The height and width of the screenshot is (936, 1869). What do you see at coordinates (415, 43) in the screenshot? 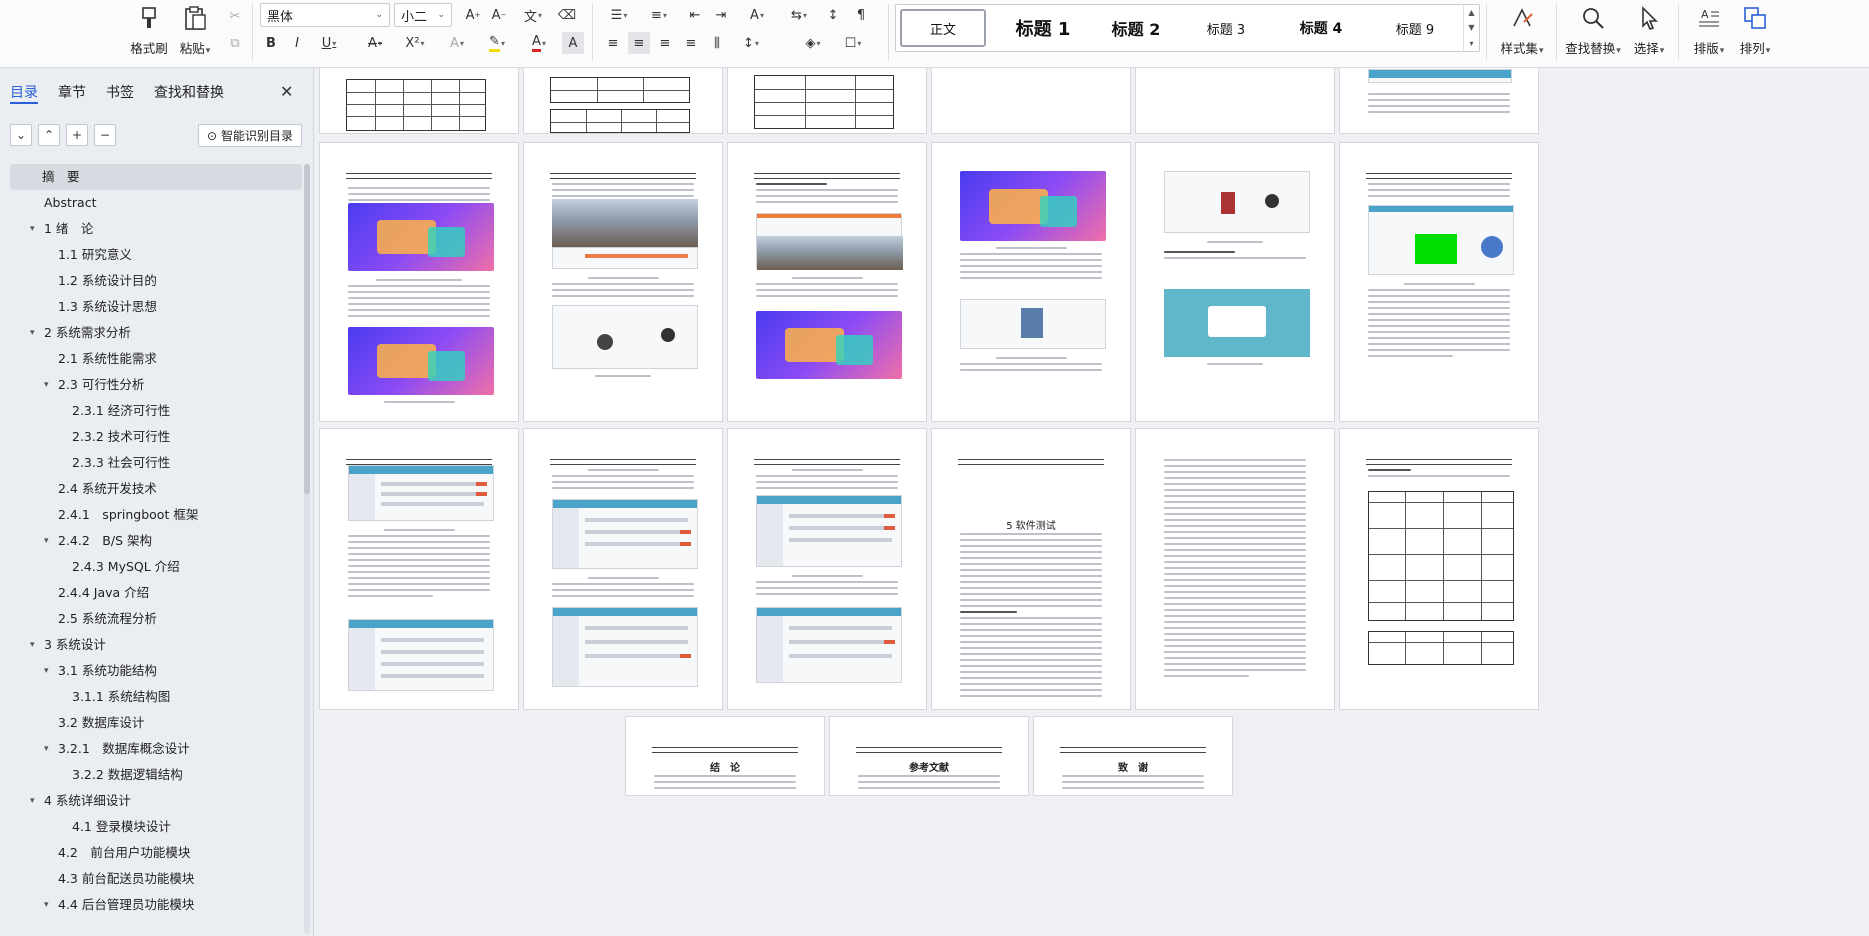
I see `superscript-icon: X² ▾` at bounding box center [415, 43].